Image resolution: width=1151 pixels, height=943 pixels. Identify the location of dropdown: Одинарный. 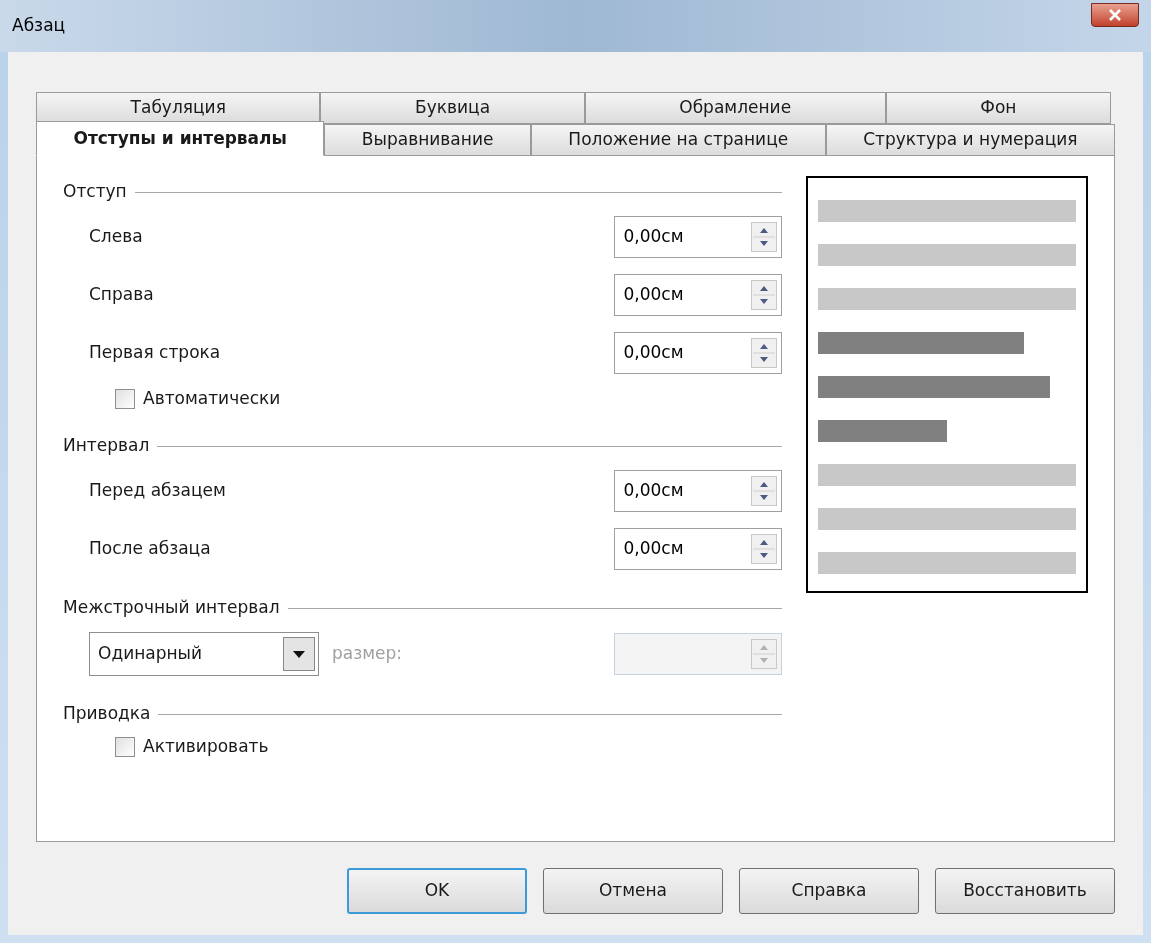
(204, 654).